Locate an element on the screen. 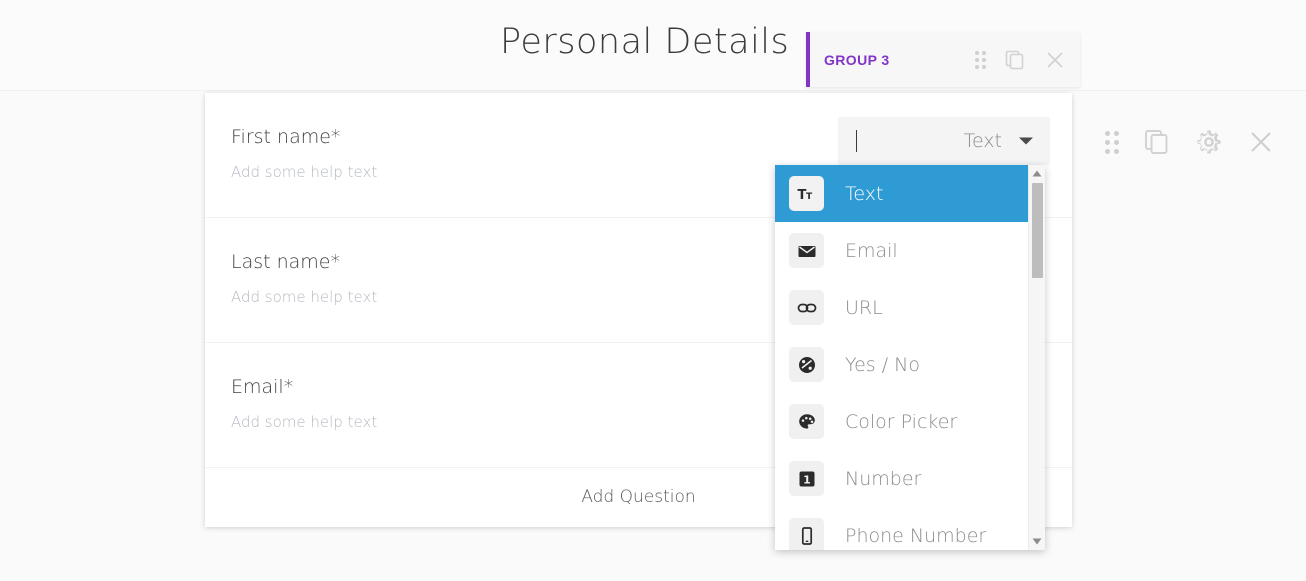 The image size is (1306, 581). dropdown-item-url: URL is located at coordinates (902, 307).